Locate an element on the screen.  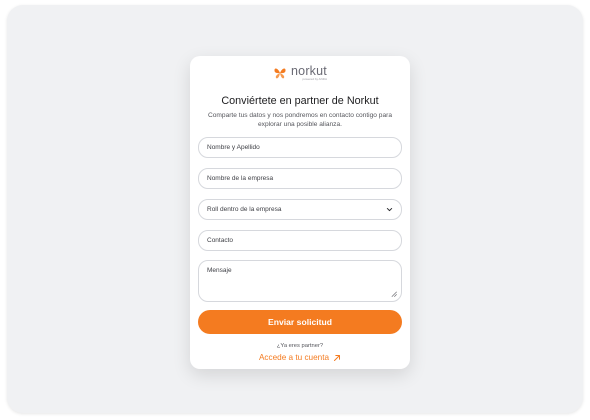
partner-question: ¿Ya eres partner? is located at coordinates (300, 346).